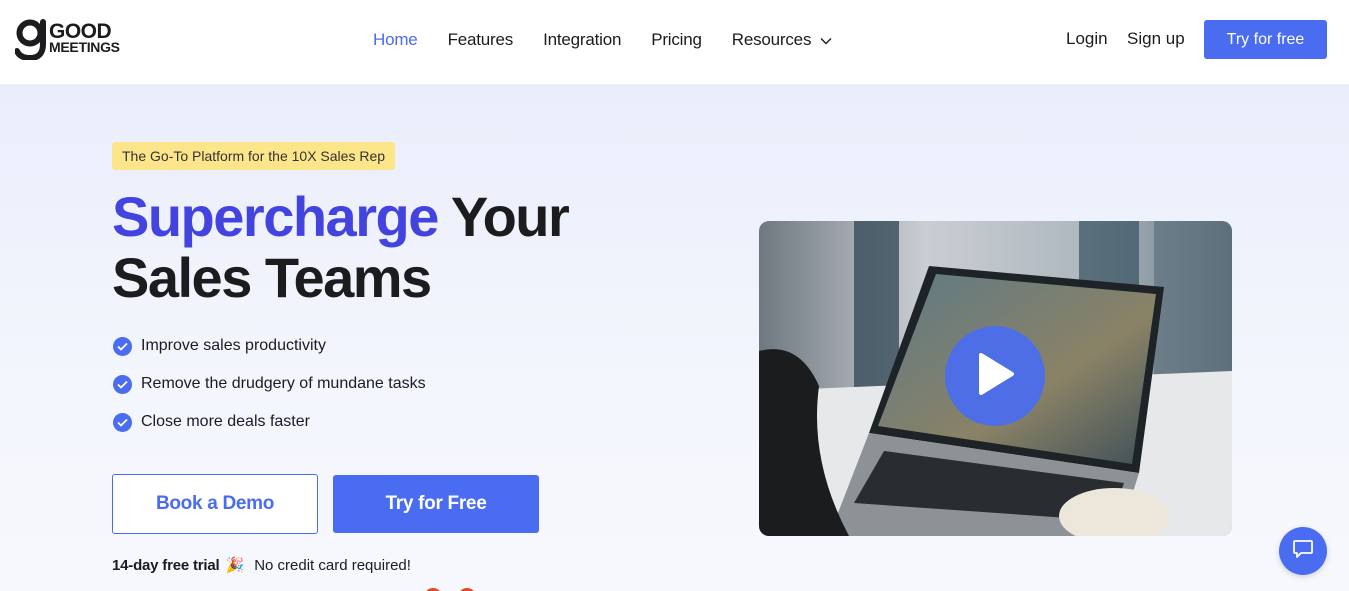 The height and width of the screenshot is (591, 1349). I want to click on nav-link-features: Features, so click(481, 40).